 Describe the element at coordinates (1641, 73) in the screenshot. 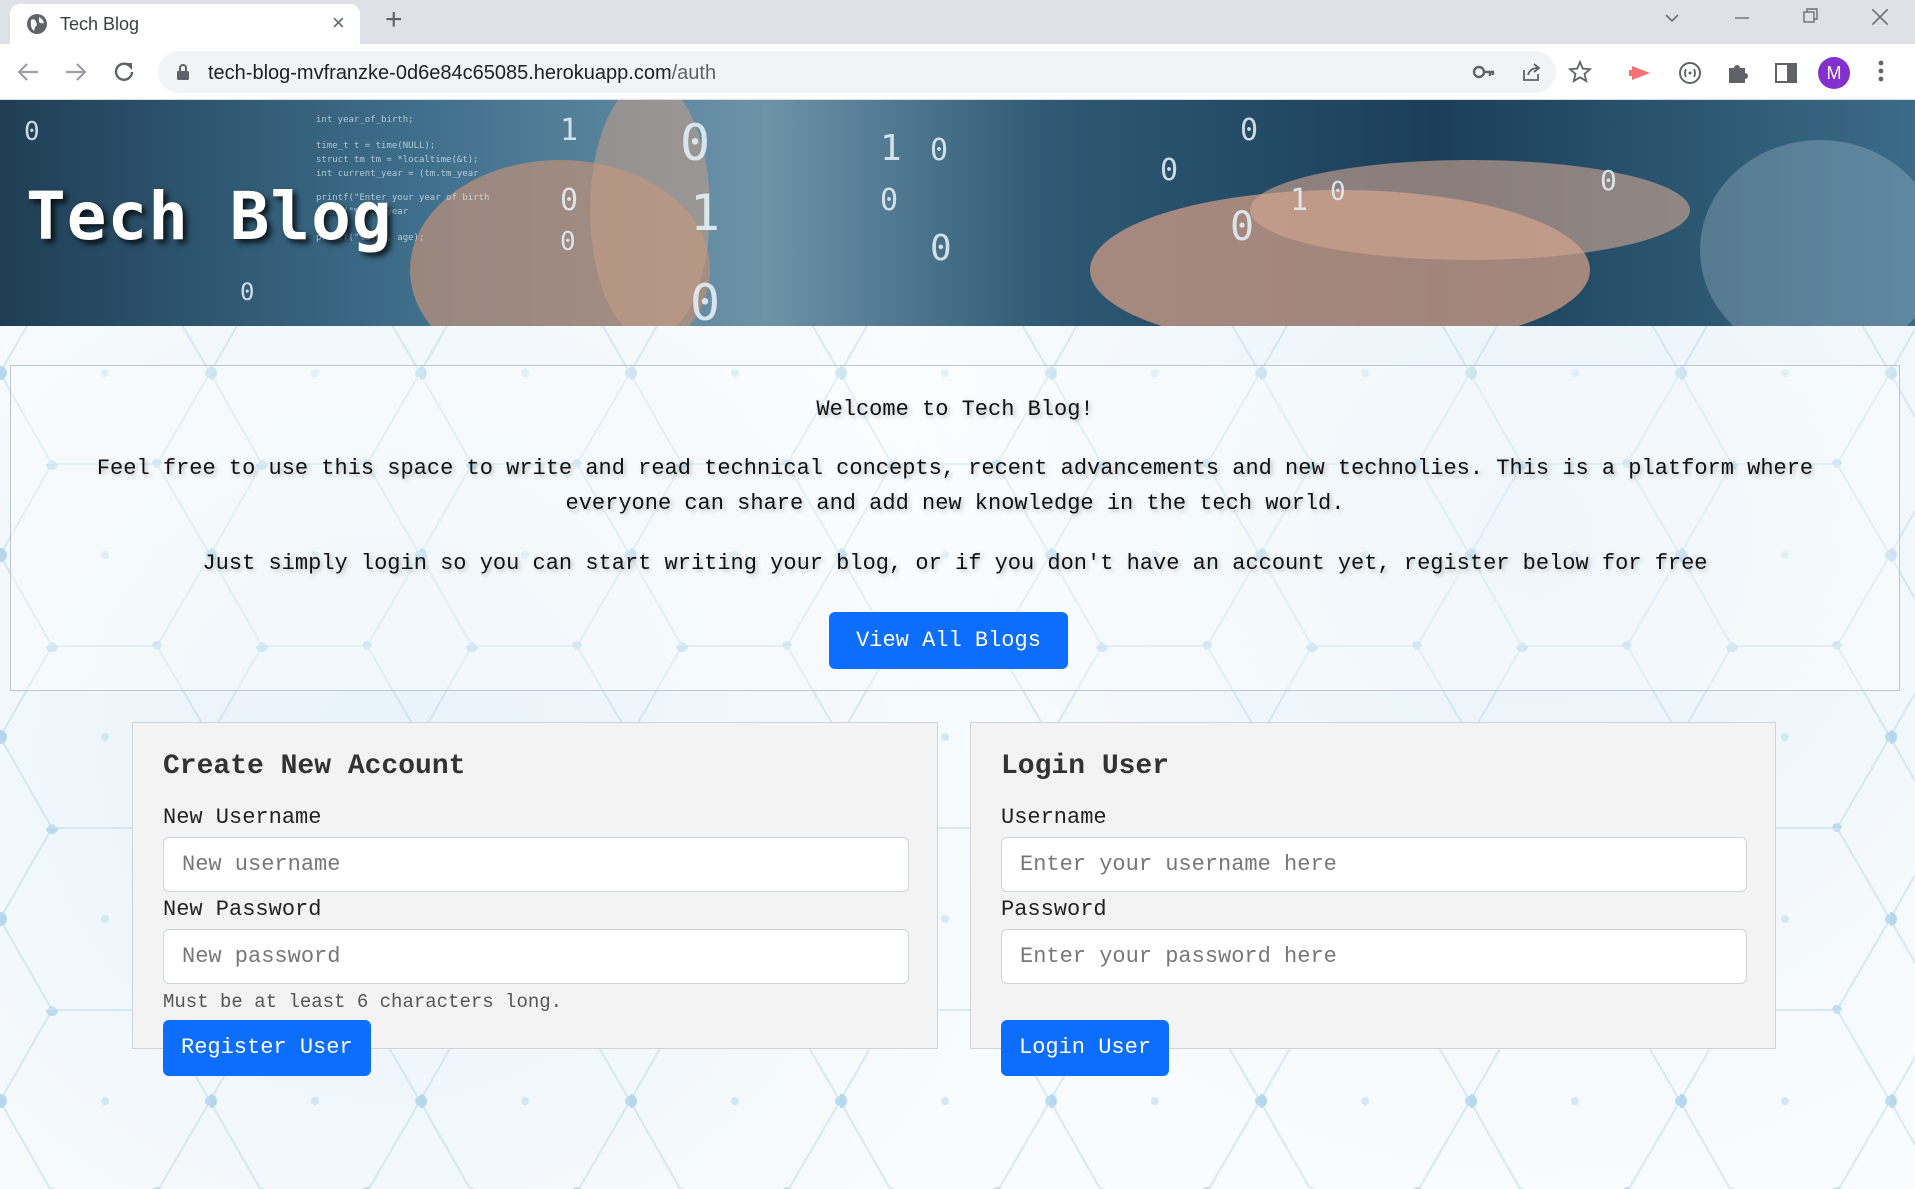

I see `extension-red-icon` at that location.